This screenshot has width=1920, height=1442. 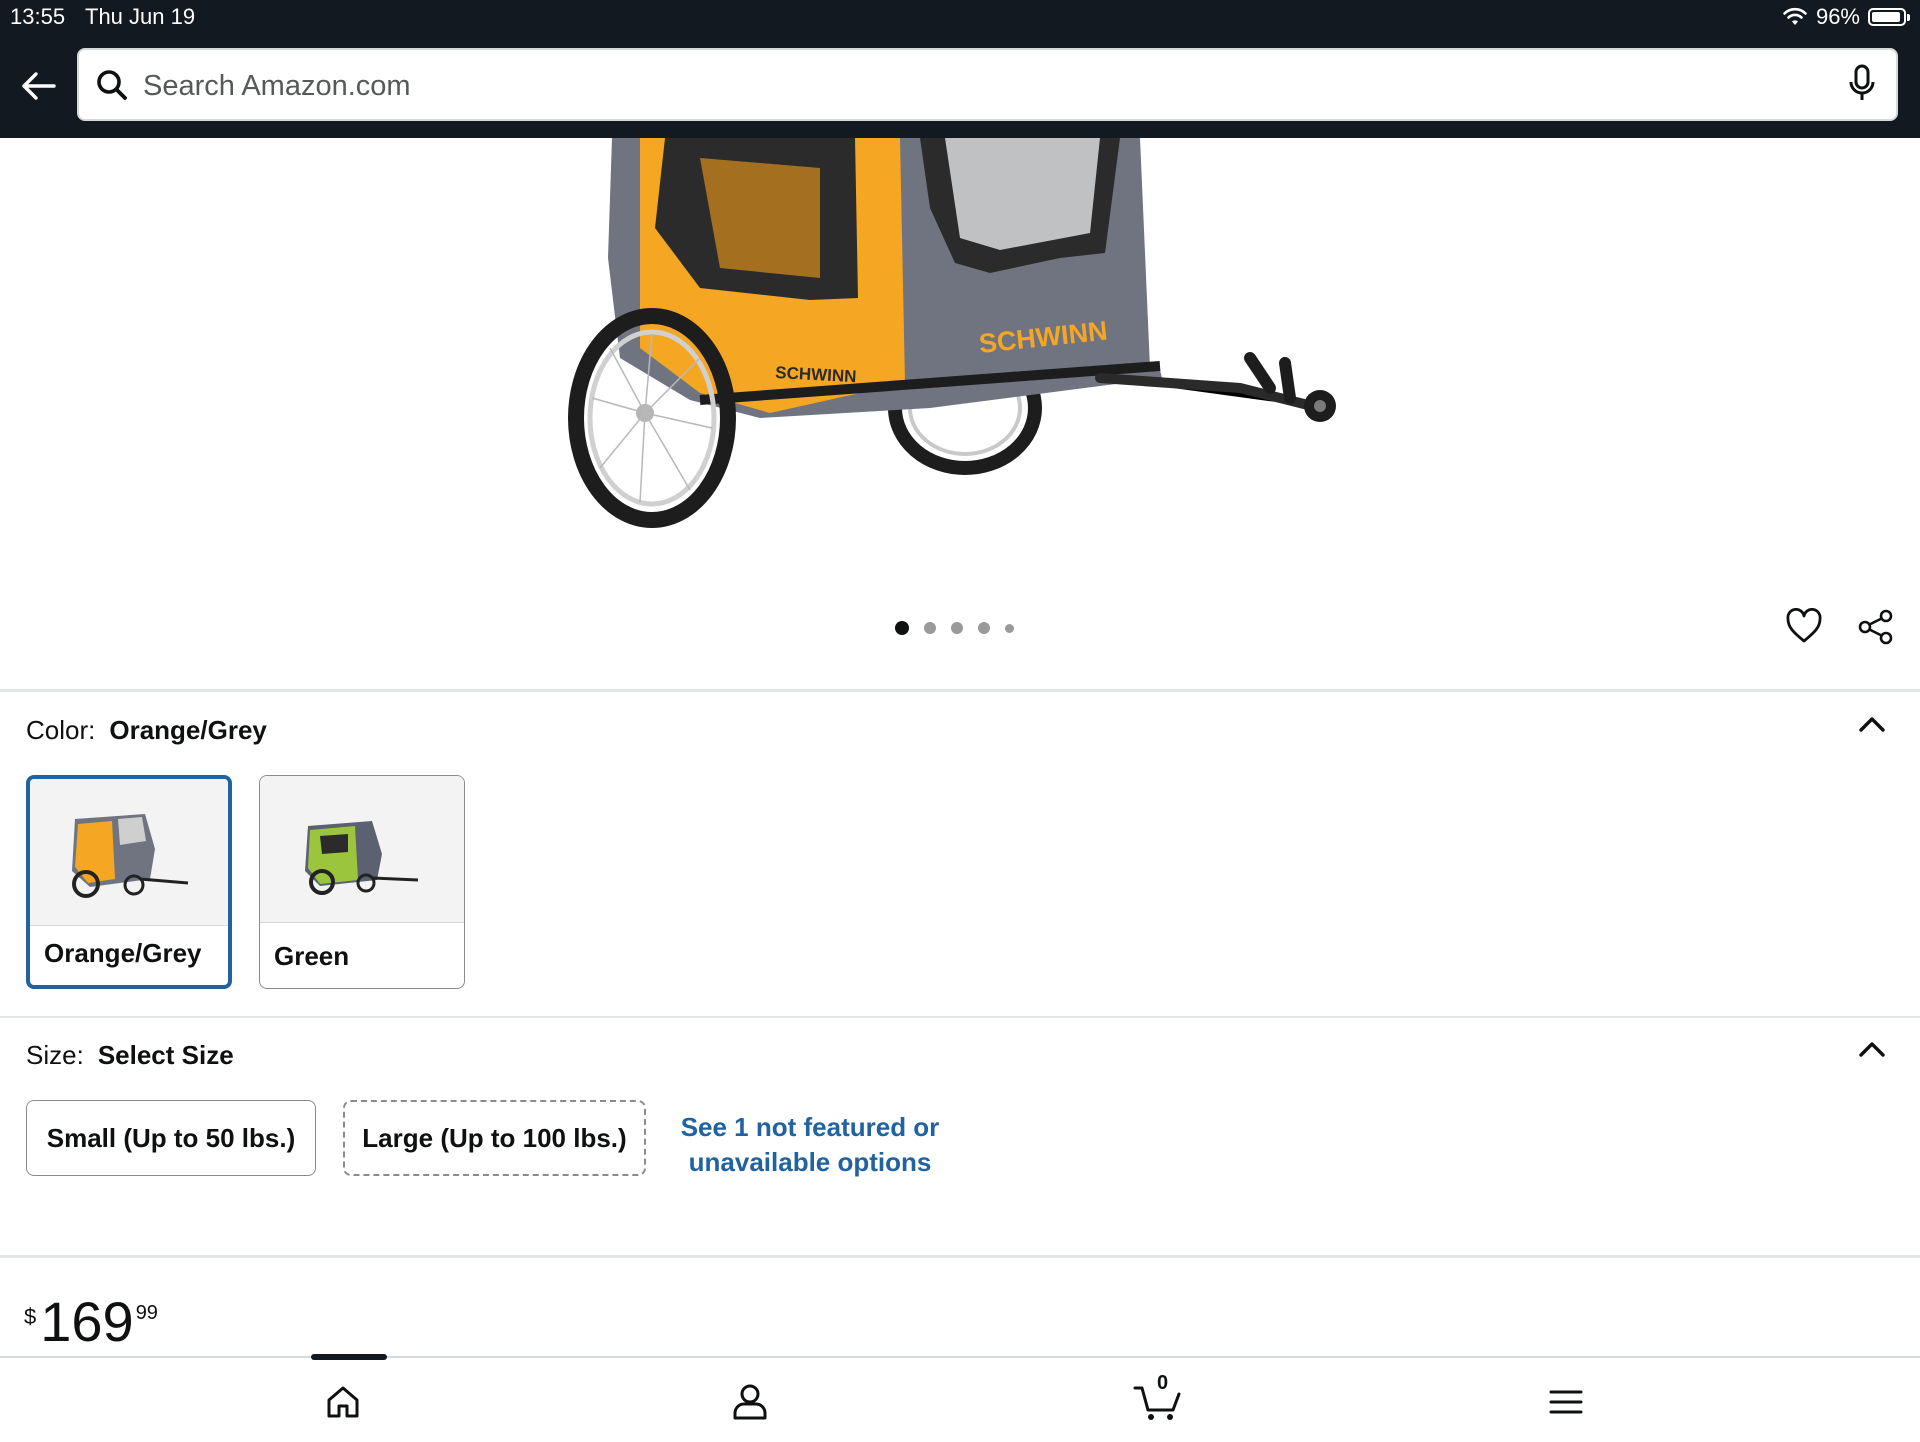 What do you see at coordinates (1795, 16) in the screenshot?
I see `wifi-icon` at bounding box center [1795, 16].